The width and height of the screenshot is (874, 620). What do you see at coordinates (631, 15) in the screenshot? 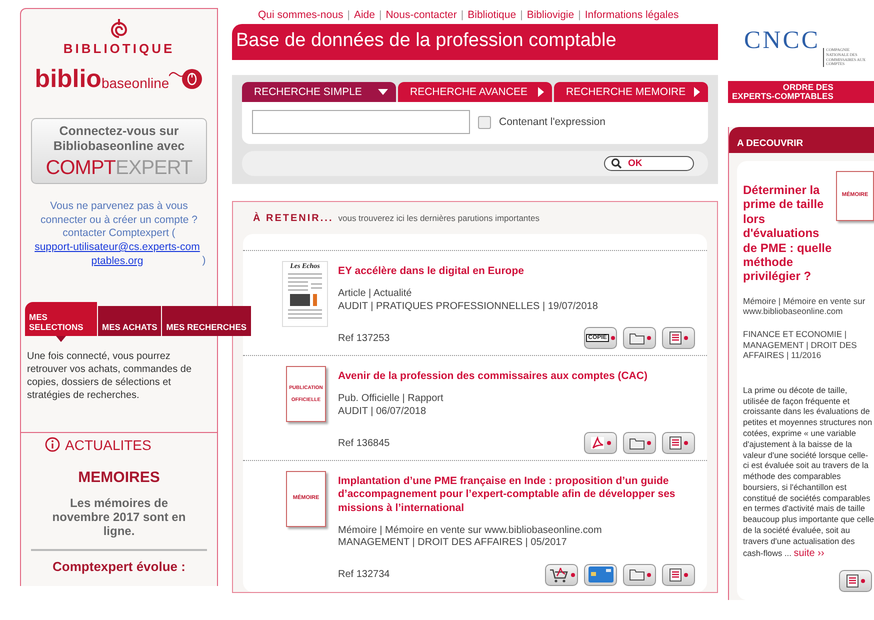
I see `nav-link: Informations légales` at bounding box center [631, 15].